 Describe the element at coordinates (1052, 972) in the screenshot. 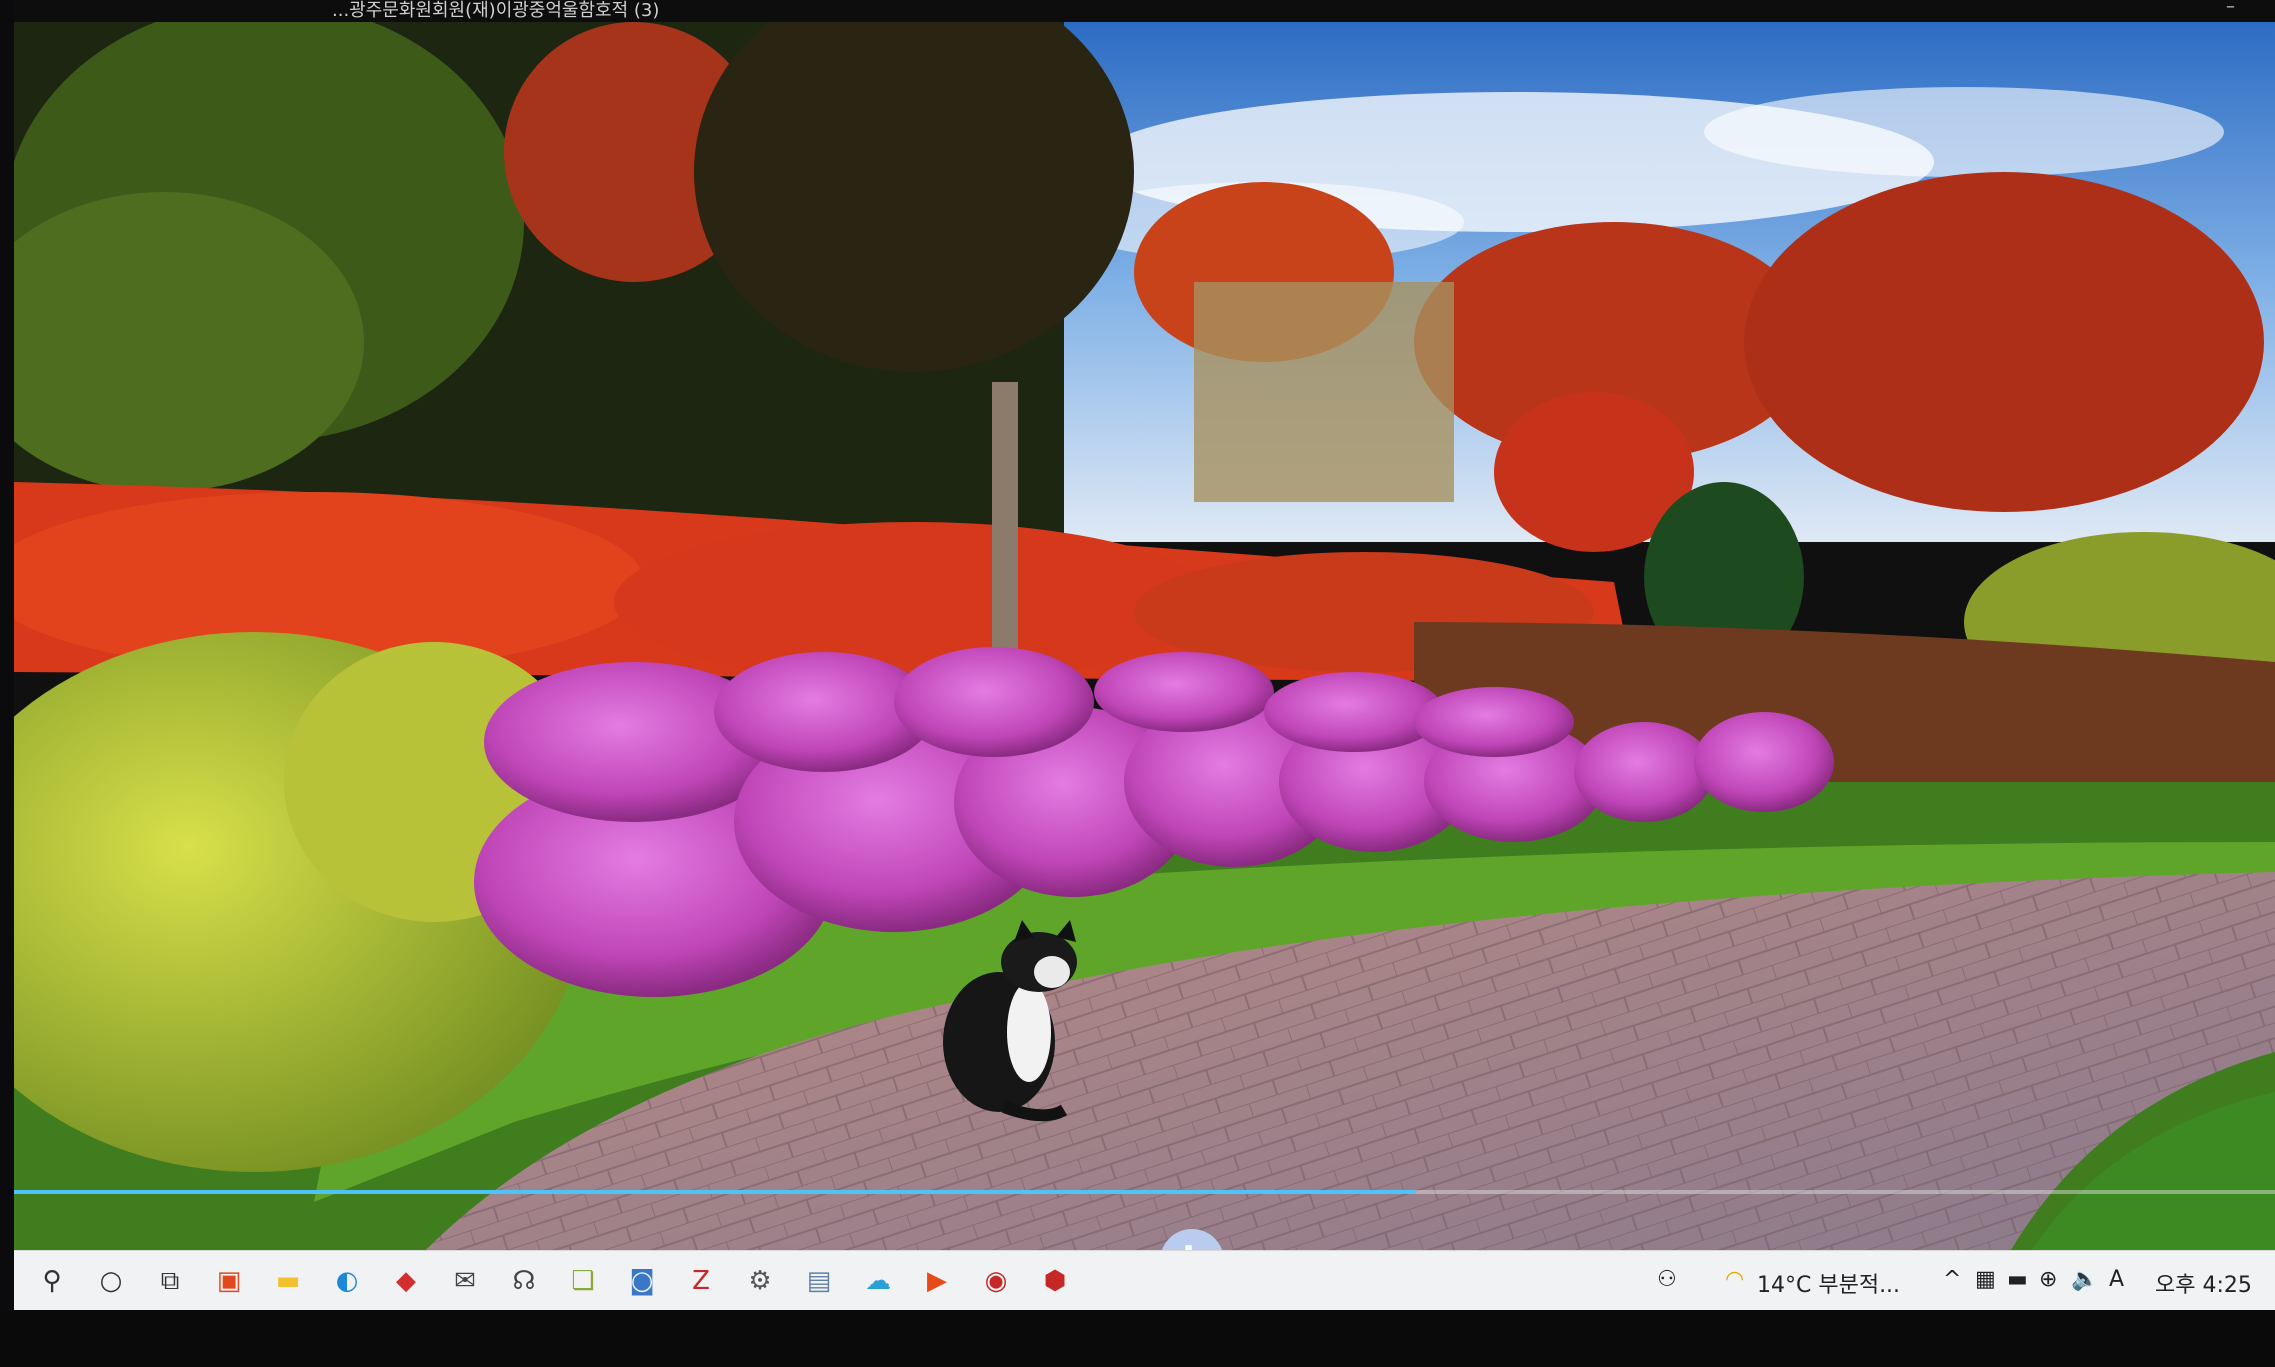

I see `cat-face-white` at that location.